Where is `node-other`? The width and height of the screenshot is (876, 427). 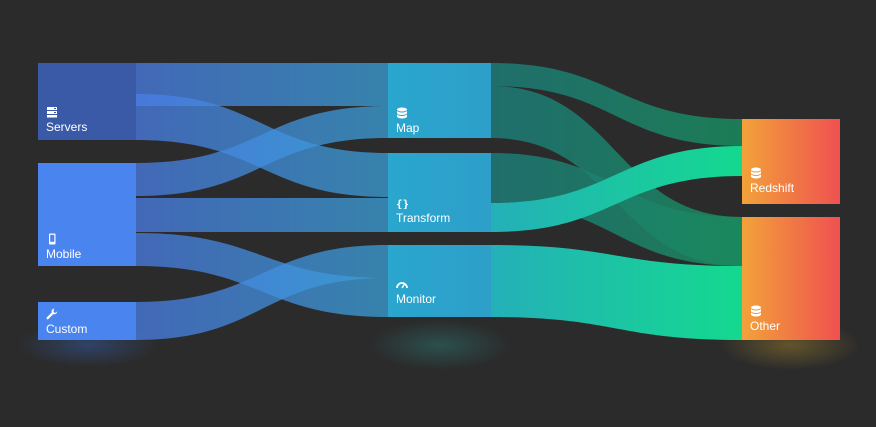 node-other is located at coordinates (791, 278).